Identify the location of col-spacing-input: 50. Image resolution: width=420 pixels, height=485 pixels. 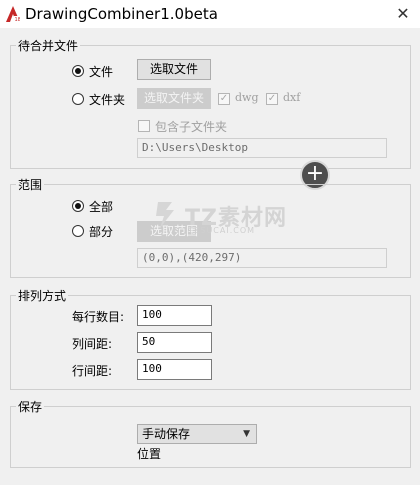
(174, 342).